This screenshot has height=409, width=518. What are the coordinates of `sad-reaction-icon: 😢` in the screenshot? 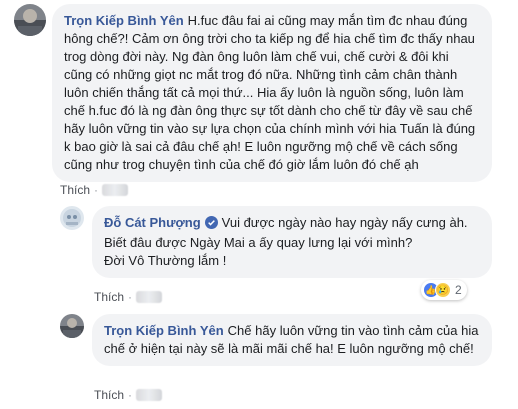 It's located at (443, 290).